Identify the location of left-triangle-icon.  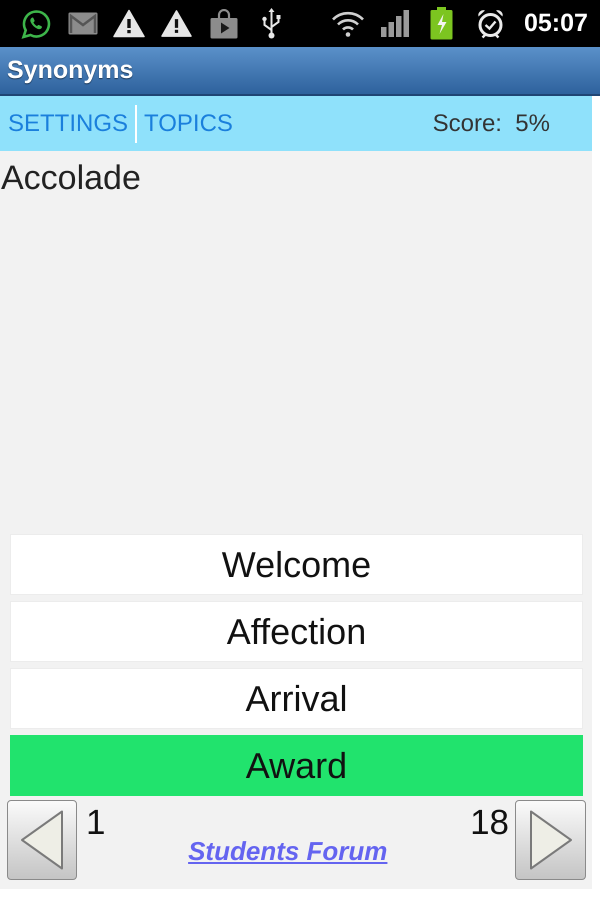
(42, 840).